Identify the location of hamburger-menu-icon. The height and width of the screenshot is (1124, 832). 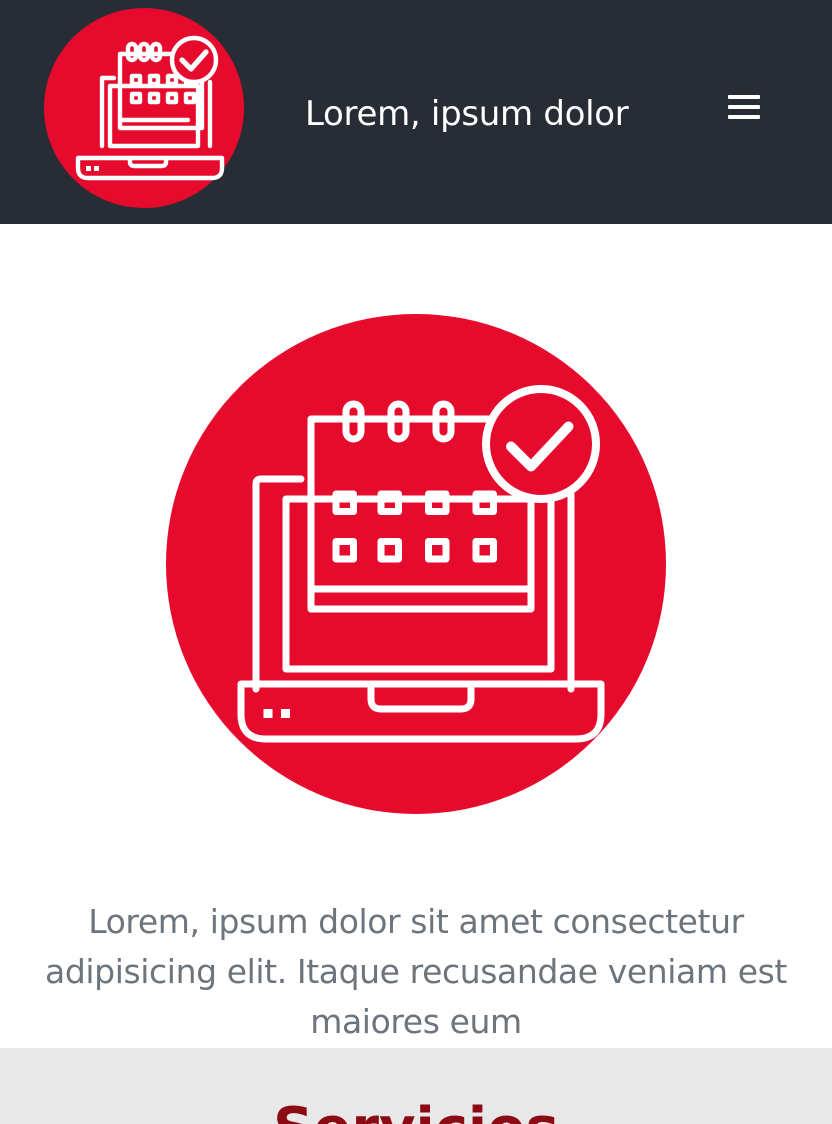
(744, 108).